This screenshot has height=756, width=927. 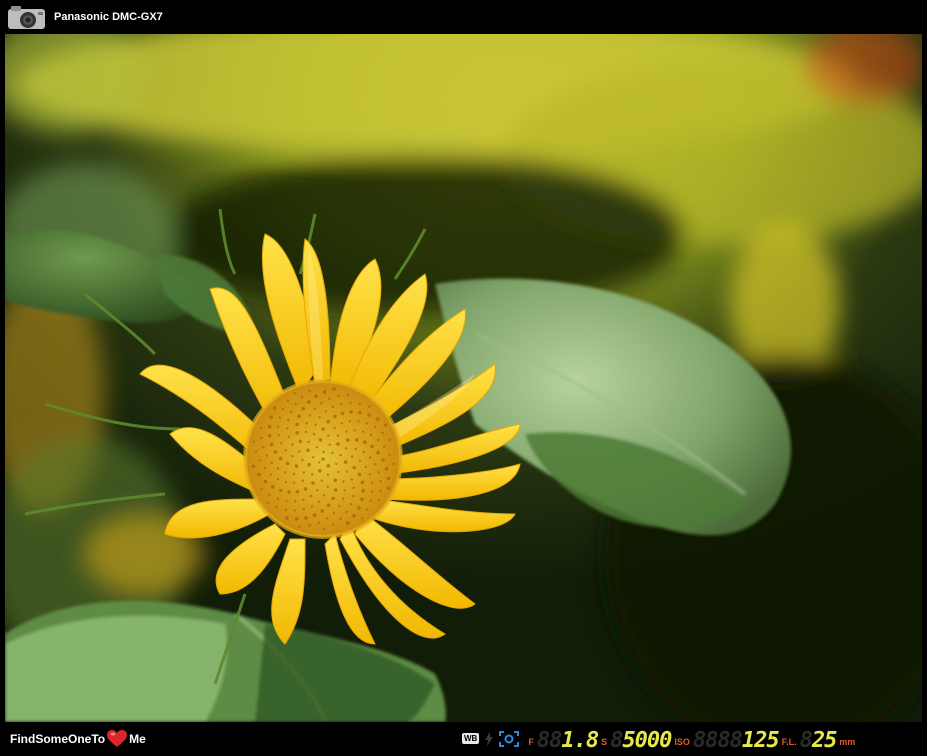 What do you see at coordinates (489, 739) in the screenshot?
I see `flash-icon` at bounding box center [489, 739].